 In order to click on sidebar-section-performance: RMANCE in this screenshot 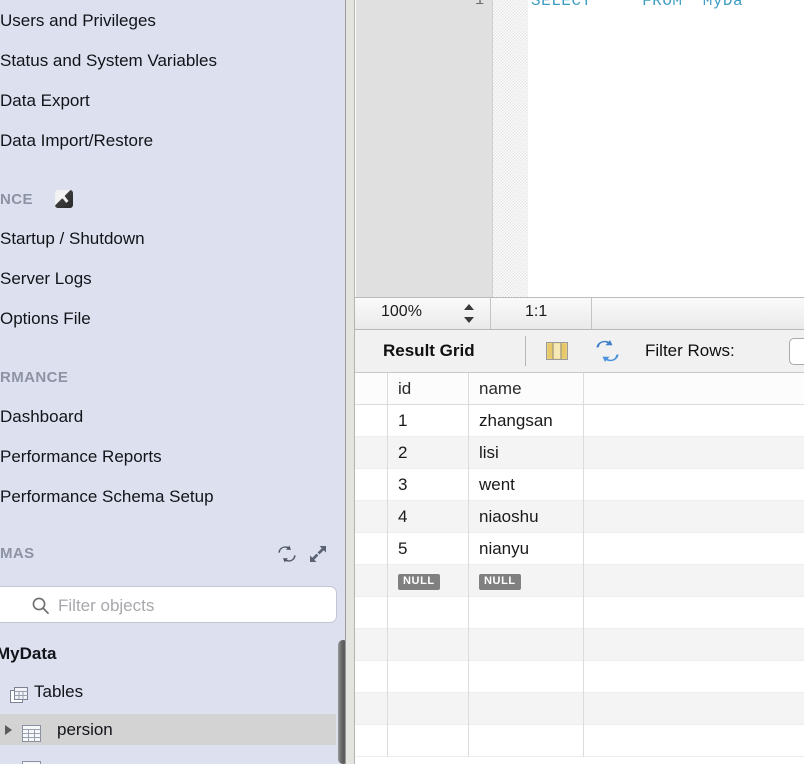, I will do `click(34, 378)`.